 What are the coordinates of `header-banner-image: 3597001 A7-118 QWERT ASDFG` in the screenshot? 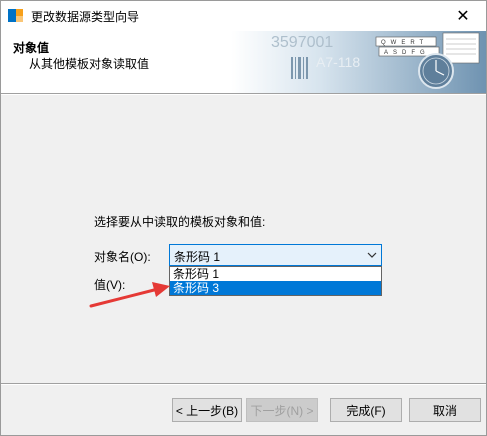 It's located at (358, 62).